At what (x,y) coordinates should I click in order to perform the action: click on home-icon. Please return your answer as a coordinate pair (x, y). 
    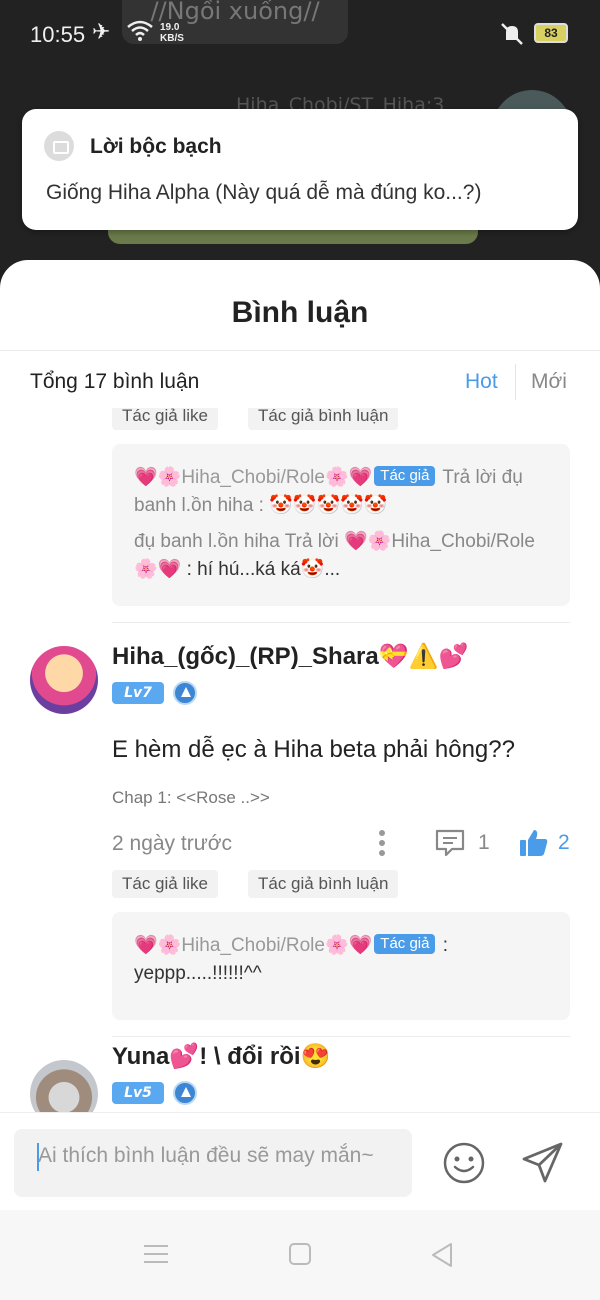
    Looking at the image, I should click on (300, 1254).